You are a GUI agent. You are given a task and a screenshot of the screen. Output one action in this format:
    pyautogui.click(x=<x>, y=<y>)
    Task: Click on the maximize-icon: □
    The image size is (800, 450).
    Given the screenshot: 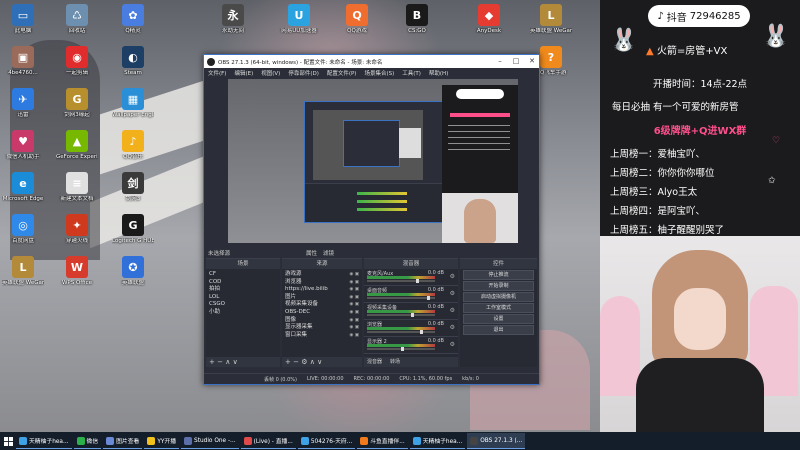 What is the action you would take?
    pyautogui.click(x=516, y=61)
    